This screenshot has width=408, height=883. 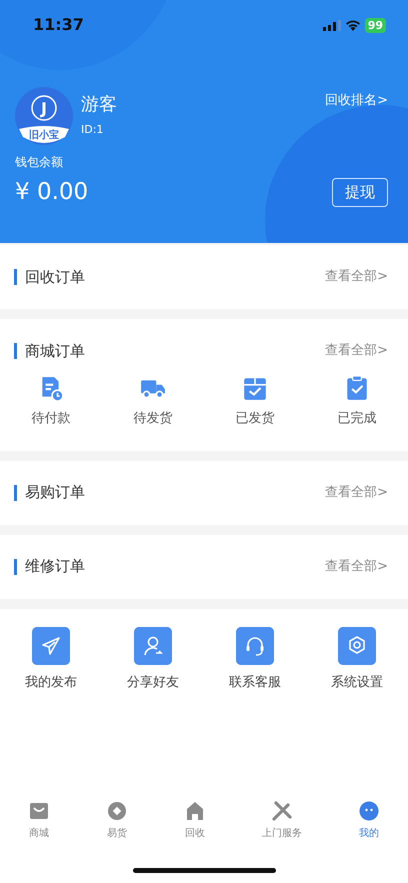 What do you see at coordinates (352, 25) in the screenshot?
I see `wifi-icon` at bounding box center [352, 25].